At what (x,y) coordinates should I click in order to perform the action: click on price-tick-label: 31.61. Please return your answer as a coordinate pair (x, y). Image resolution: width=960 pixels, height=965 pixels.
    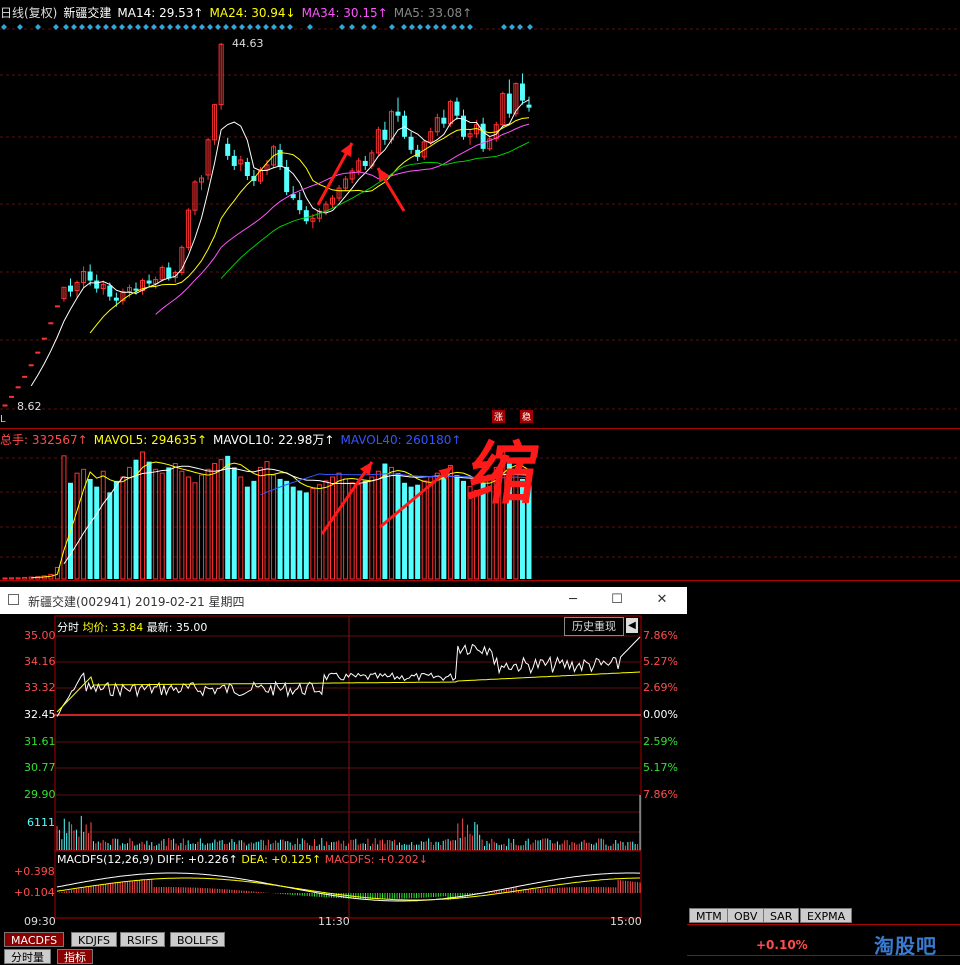
    Looking at the image, I should click on (40, 741).